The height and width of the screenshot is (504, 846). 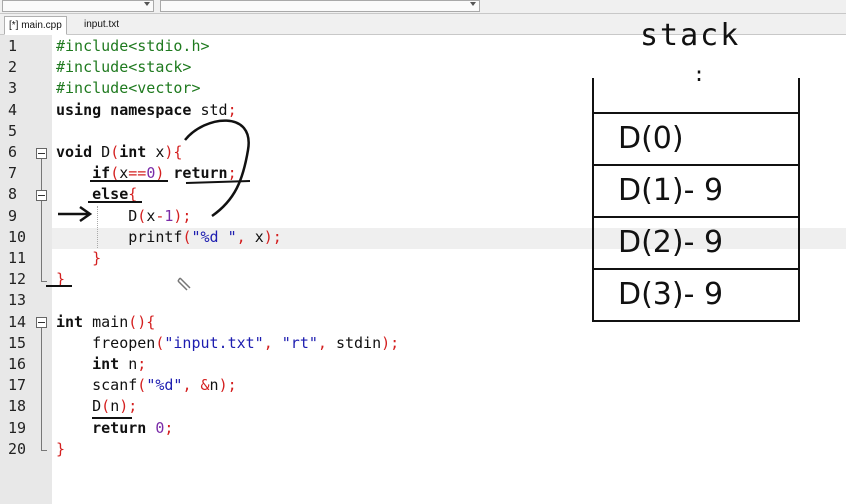 I want to click on pen-annotations, so click(x=148, y=269).